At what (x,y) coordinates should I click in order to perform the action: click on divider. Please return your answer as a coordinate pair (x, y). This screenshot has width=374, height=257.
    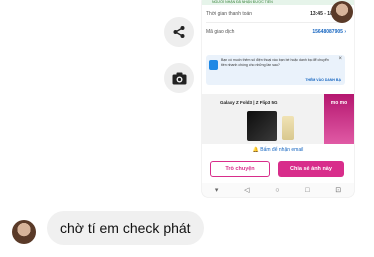
    Looking at the image, I should click on (276, 22).